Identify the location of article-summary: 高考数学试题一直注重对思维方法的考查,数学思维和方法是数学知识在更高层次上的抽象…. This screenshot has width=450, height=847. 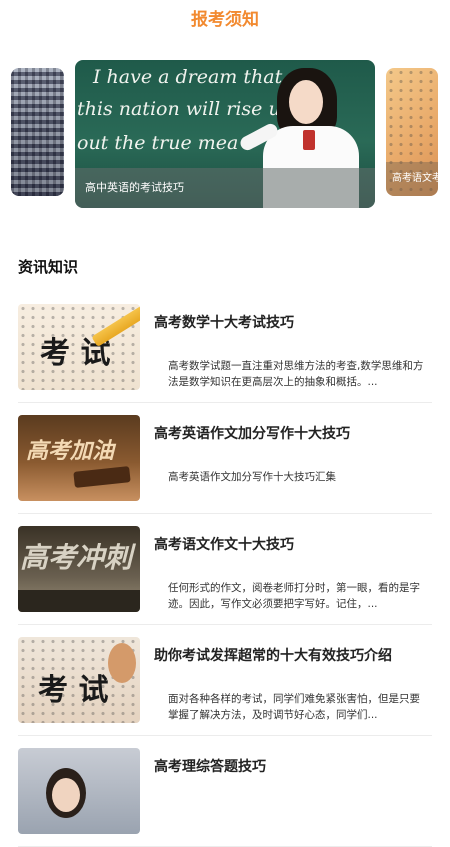
(296, 374).